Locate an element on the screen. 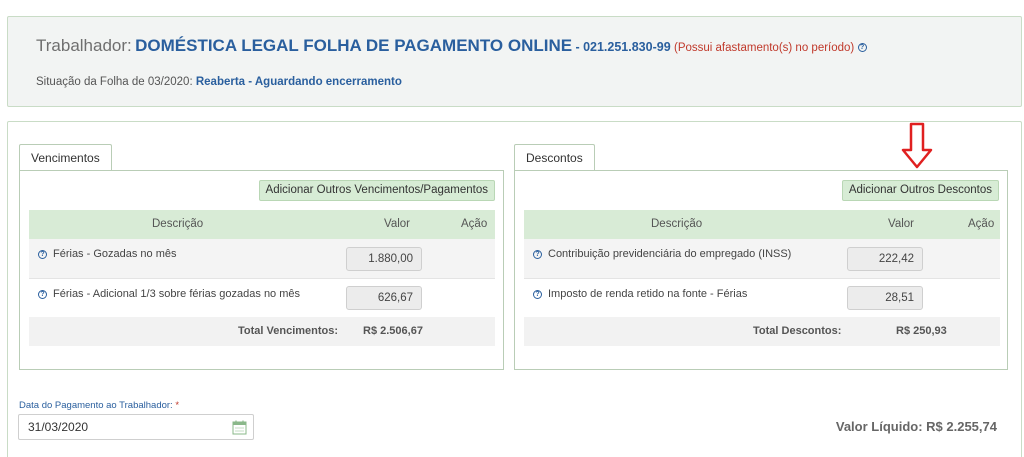 The width and height of the screenshot is (1024, 457). afastamento-note: (Possui afastamento(s) no período) is located at coordinates (764, 48).